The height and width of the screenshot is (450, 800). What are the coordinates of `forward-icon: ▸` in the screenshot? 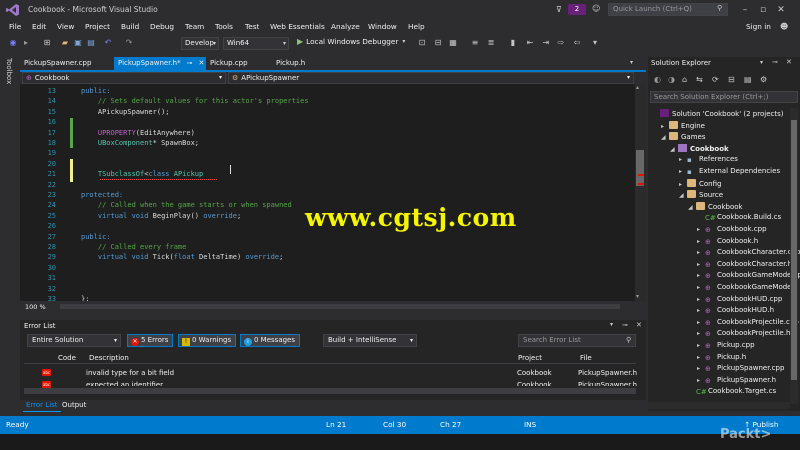 It's located at (26, 43).